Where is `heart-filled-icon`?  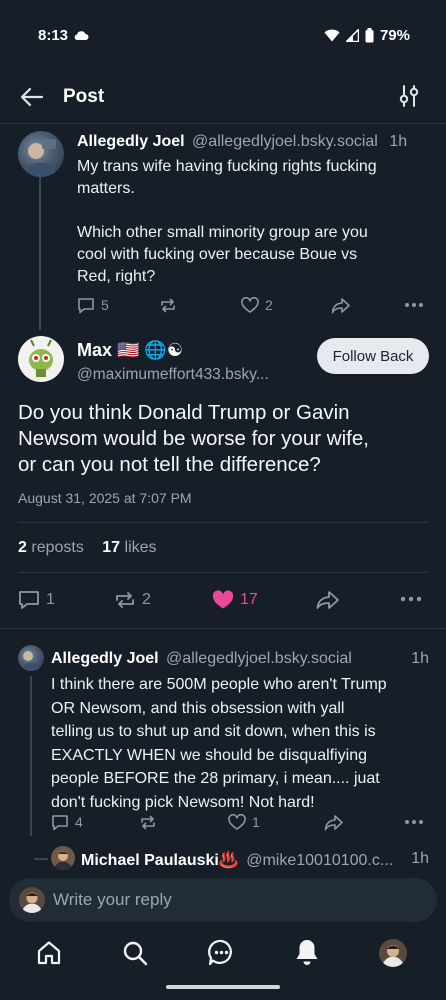 heart-filled-icon is located at coordinates (223, 600).